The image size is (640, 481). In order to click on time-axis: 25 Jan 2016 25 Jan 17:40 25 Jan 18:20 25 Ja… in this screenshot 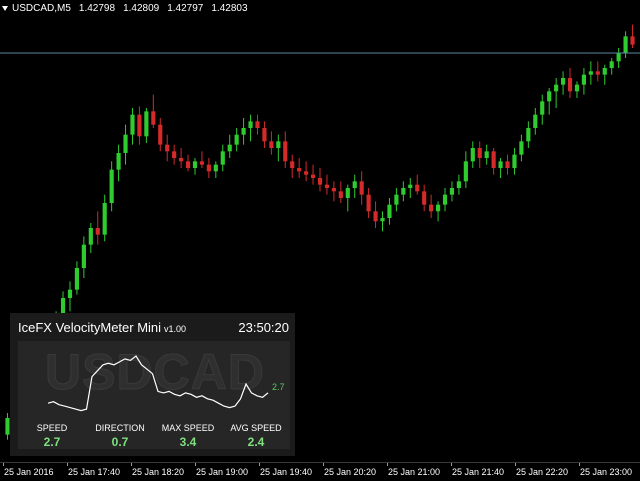, I will do `click(320, 471)`.